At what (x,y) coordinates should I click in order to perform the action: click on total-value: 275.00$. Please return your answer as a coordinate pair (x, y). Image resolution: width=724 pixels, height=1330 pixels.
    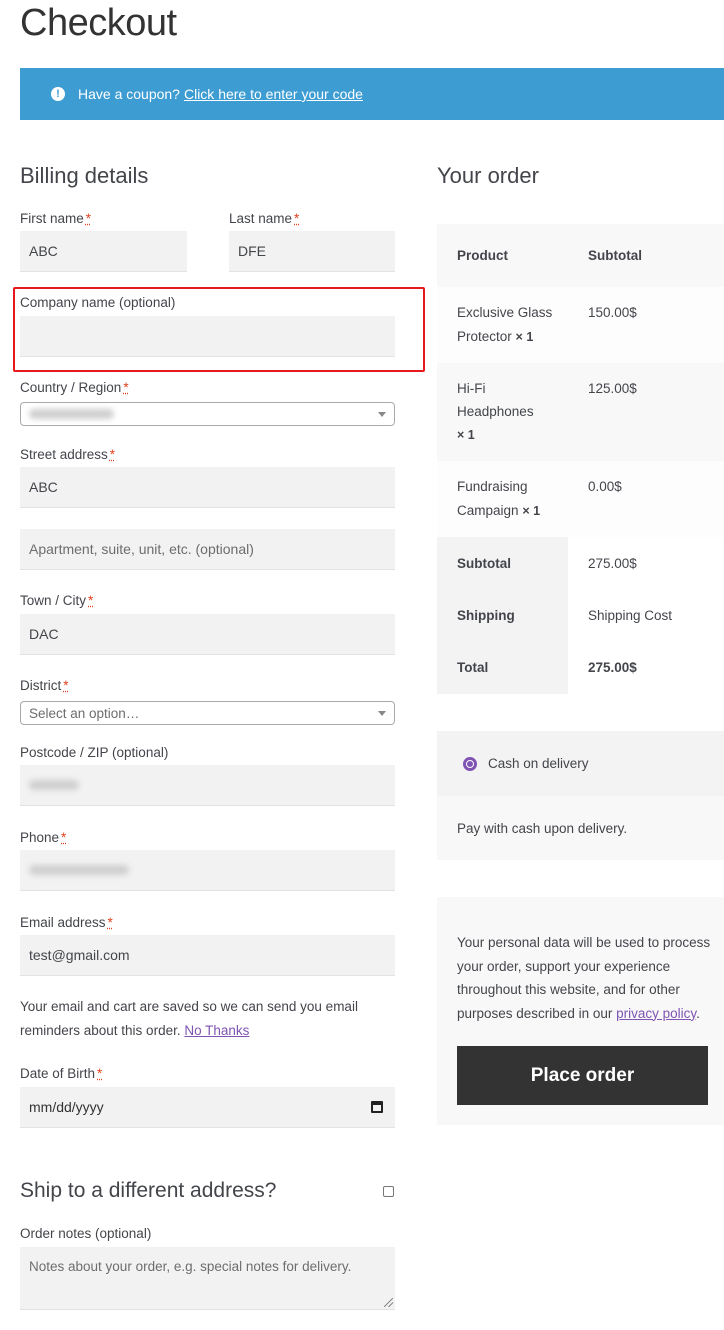
    Looking at the image, I should click on (612, 667).